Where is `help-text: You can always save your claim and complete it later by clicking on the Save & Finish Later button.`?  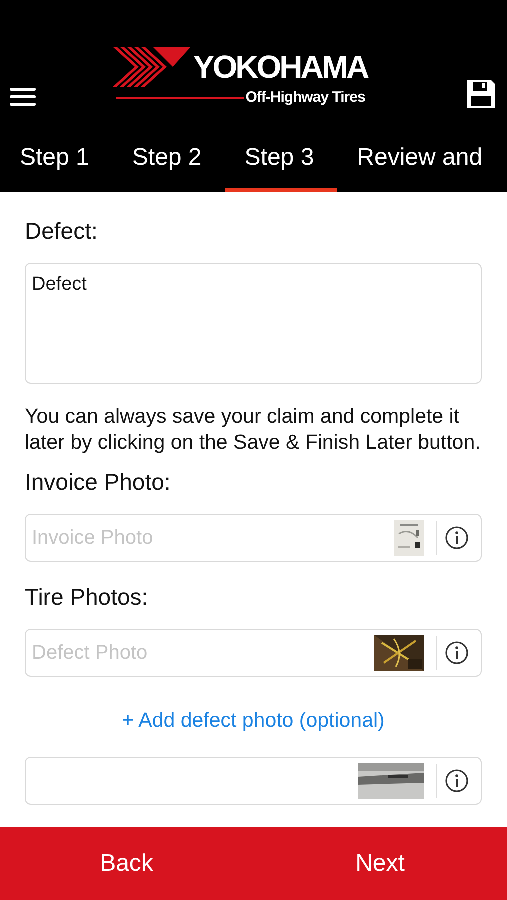
help-text: You can always save your claim and complete it later by clicking on the Save & Finish Later button. is located at coordinates (253, 430).